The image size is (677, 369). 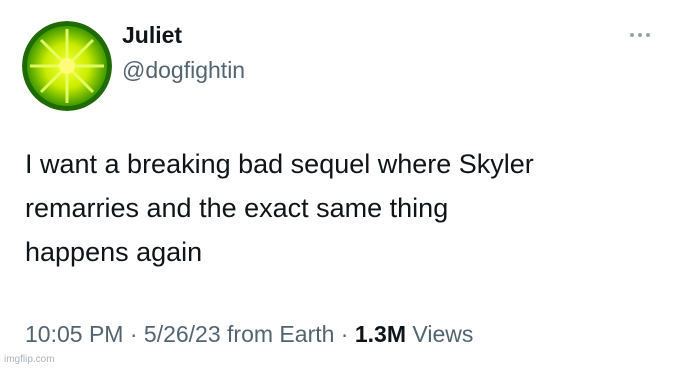 What do you see at coordinates (440, 334) in the screenshot?
I see `views-label: Views` at bounding box center [440, 334].